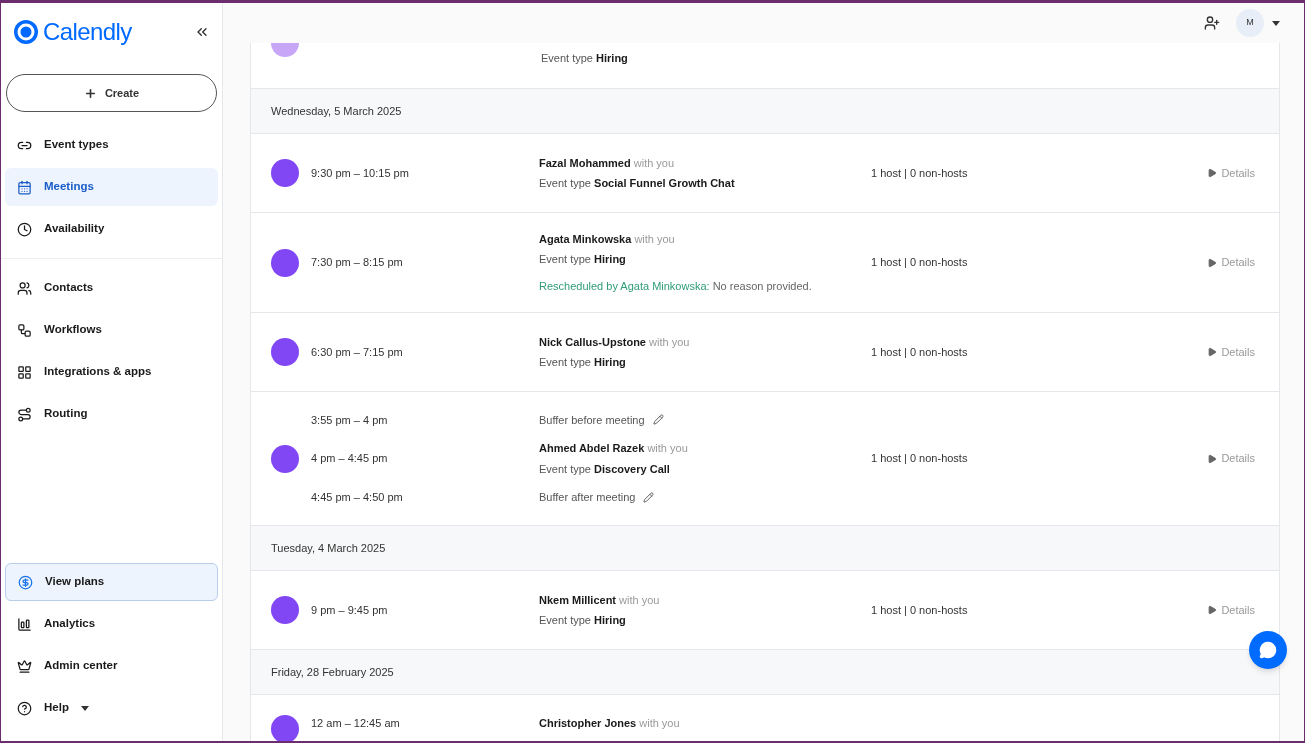  I want to click on avatar: M, so click(1250, 23).